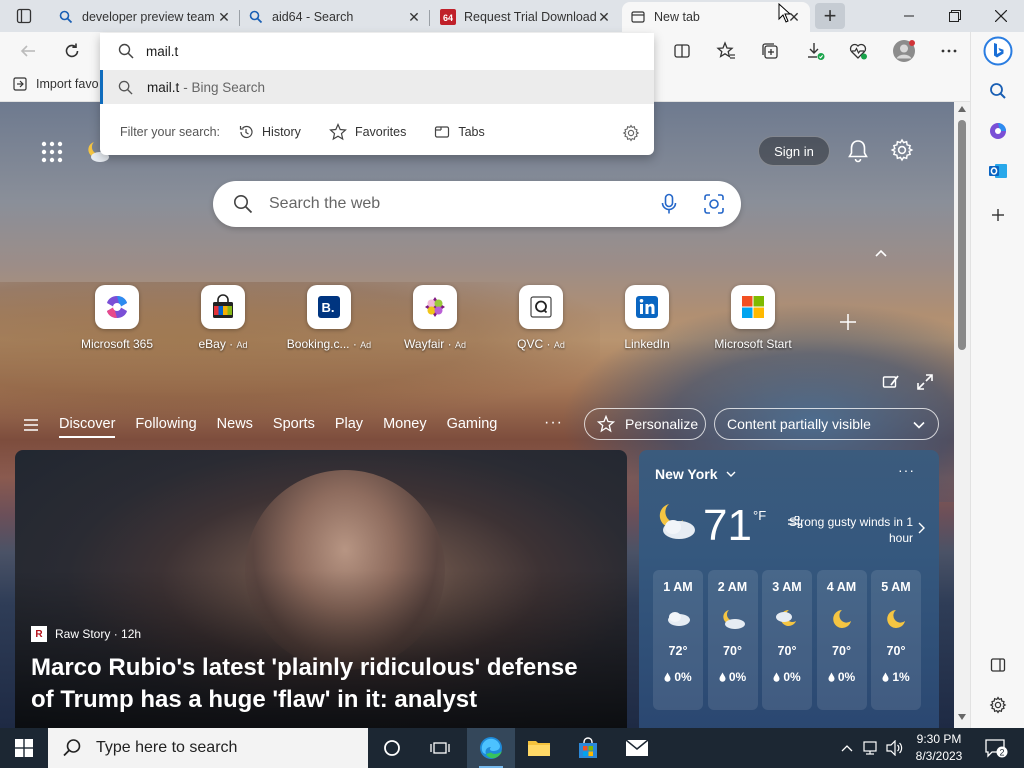  I want to click on address-input, so click(386, 51).